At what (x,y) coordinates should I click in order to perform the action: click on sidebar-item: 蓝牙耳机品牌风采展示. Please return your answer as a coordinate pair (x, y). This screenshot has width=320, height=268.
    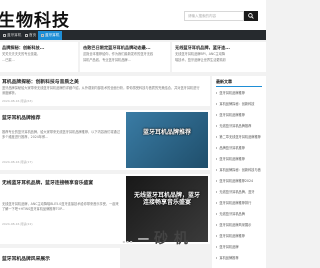
    Looking at the image, I should click on (240, 224).